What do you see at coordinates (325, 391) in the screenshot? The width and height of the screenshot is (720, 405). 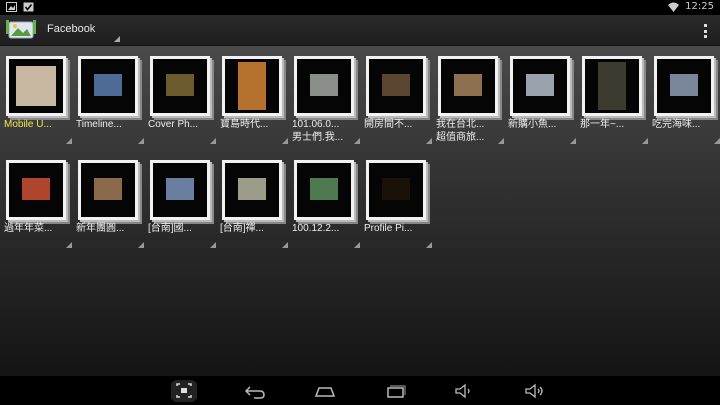 I see `home-icon` at bounding box center [325, 391].